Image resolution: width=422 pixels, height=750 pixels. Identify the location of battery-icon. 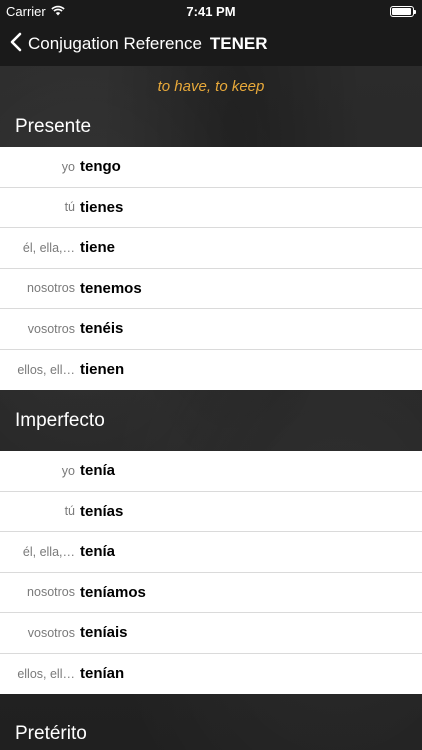
(403, 11).